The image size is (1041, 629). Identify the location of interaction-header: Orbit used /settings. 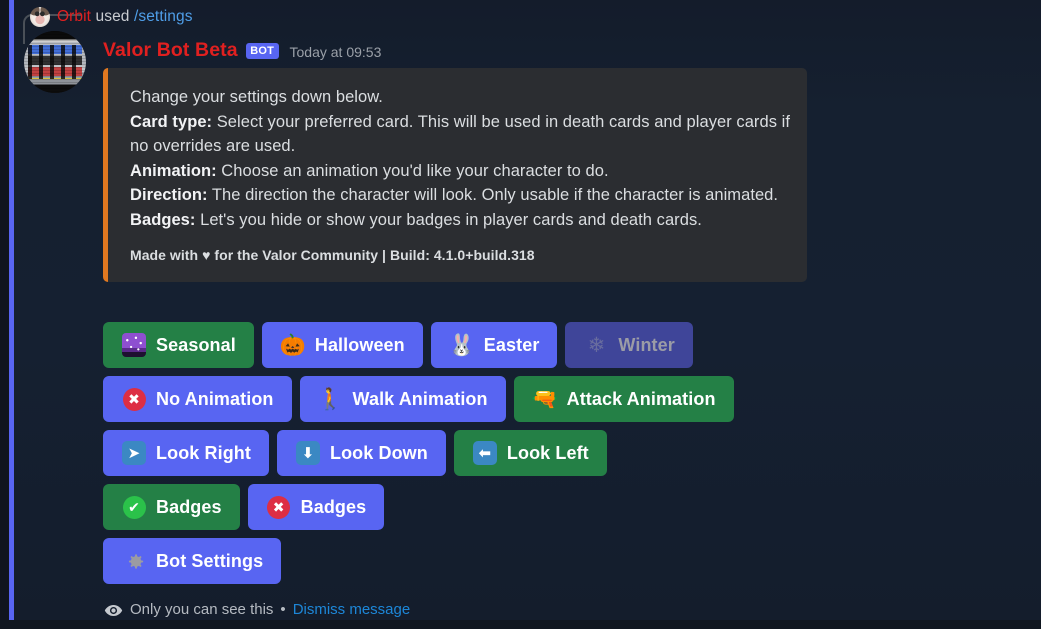
(111, 17).